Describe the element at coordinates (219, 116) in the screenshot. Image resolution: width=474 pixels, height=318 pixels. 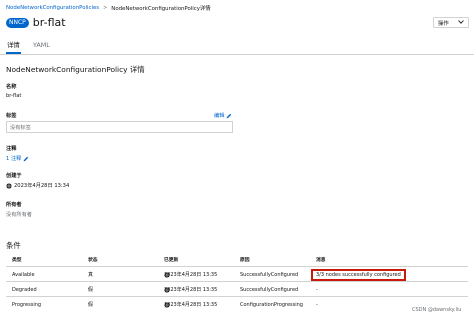
I see `edit-labels-text: 编辑` at that location.